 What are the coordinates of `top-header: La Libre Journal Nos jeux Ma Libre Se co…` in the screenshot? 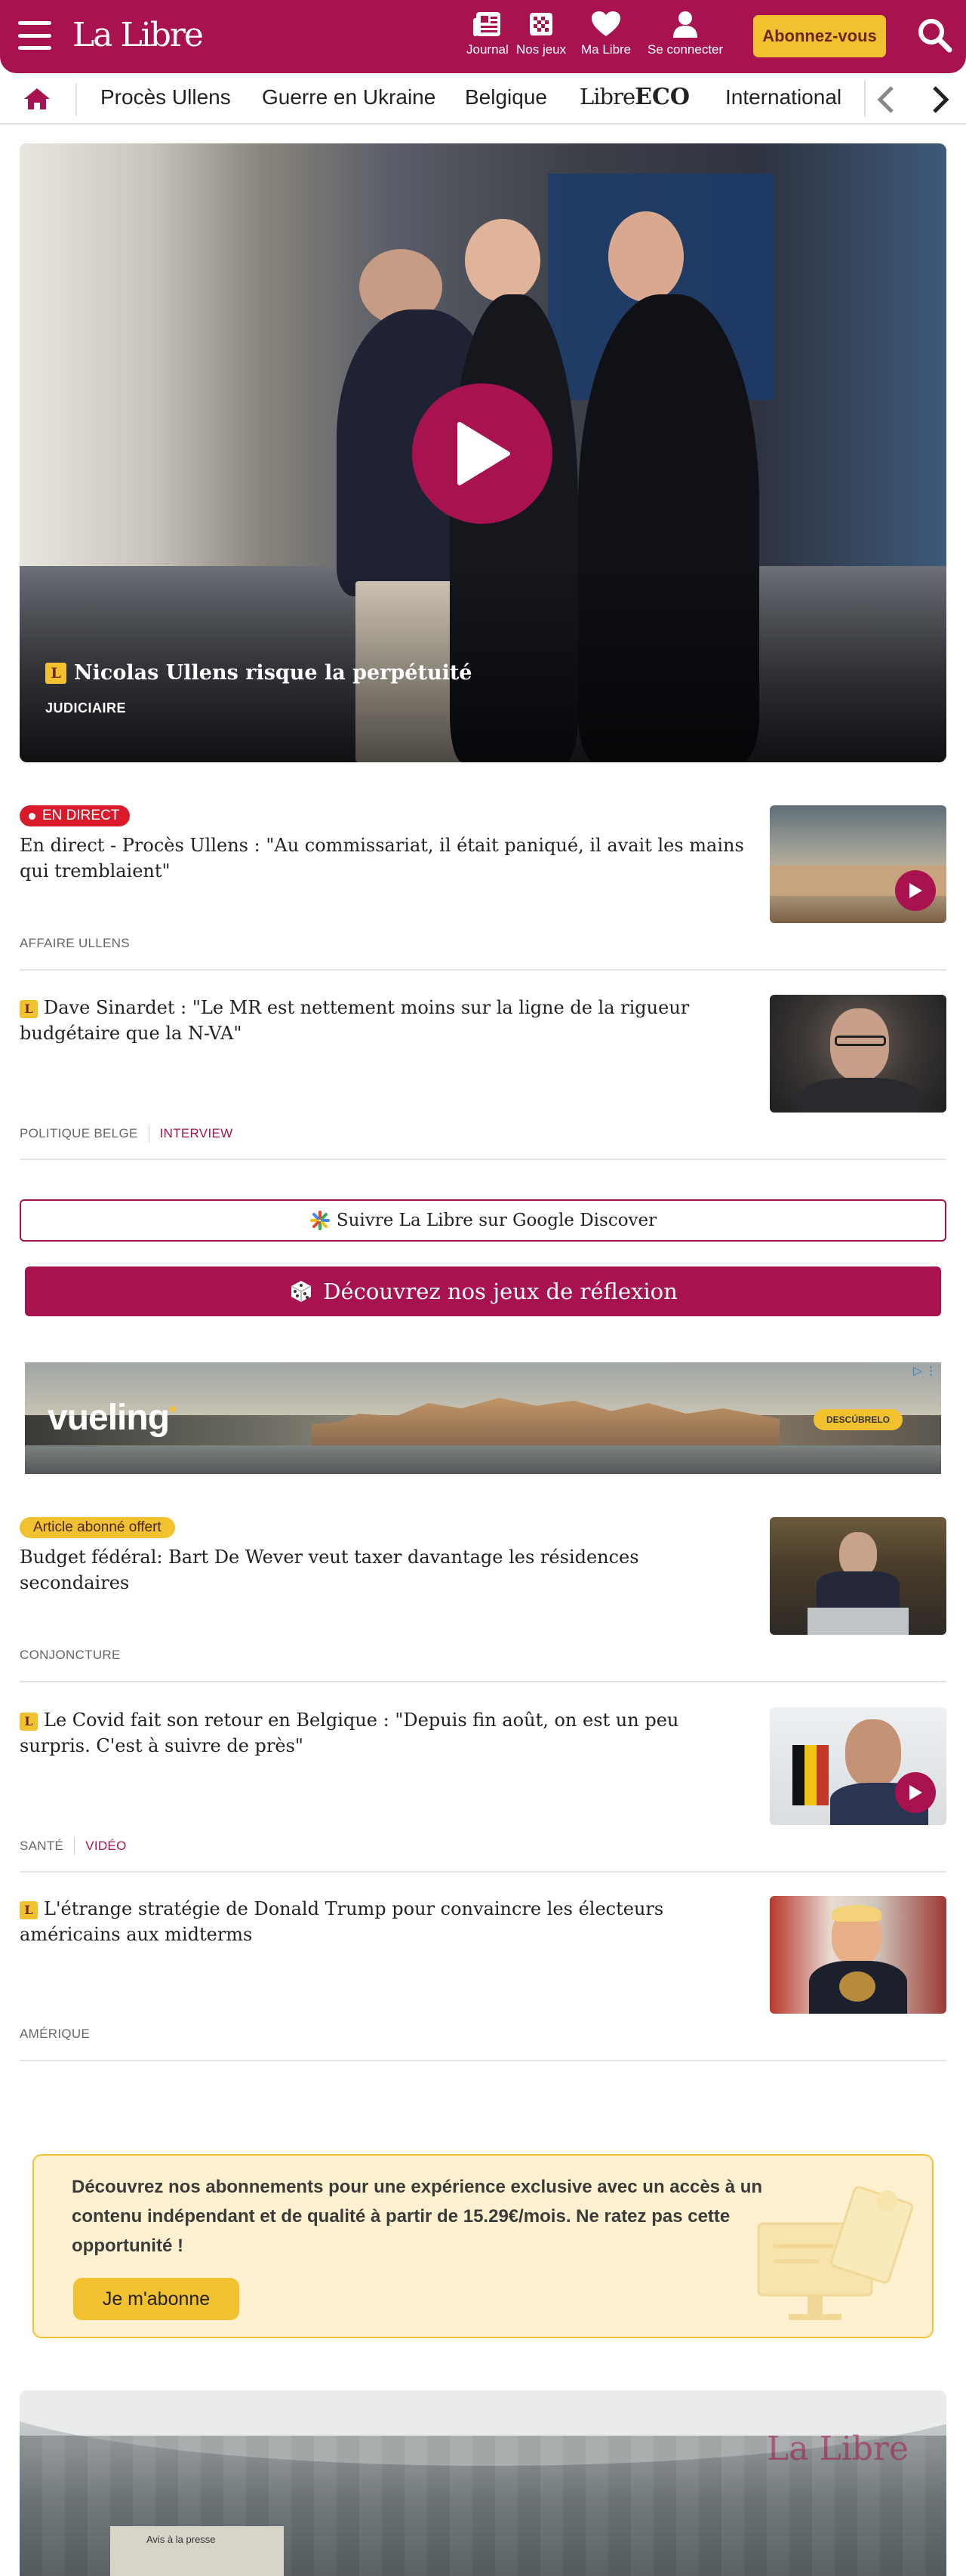 It's located at (483, 36).